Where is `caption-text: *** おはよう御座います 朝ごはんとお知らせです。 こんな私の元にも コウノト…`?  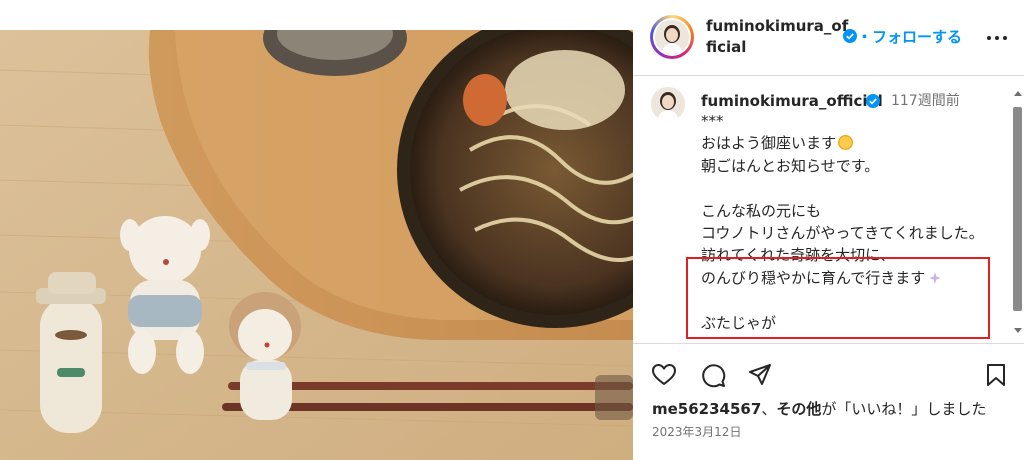
caption-text: *** おはよう御座います 朝ごはんとお知らせです。 こんな私の元にも コウノト… is located at coordinates (856, 222).